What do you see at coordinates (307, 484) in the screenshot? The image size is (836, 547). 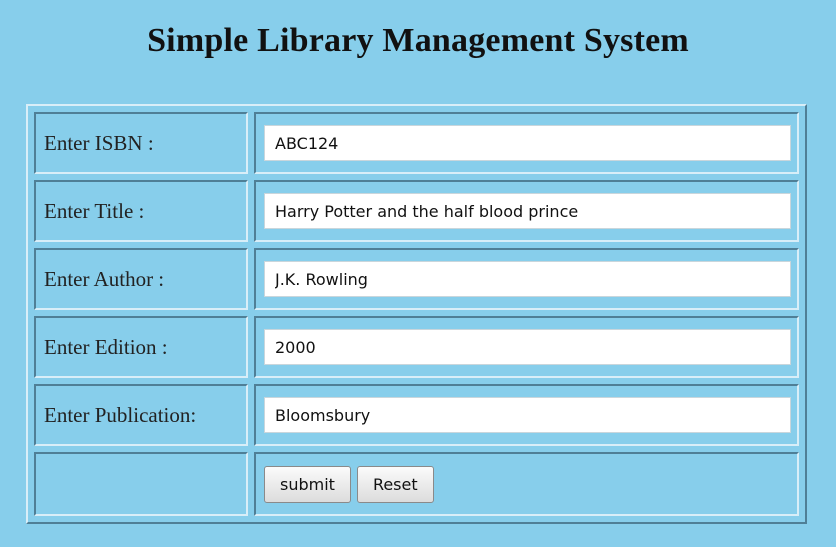 I see `submit-button: submit` at bounding box center [307, 484].